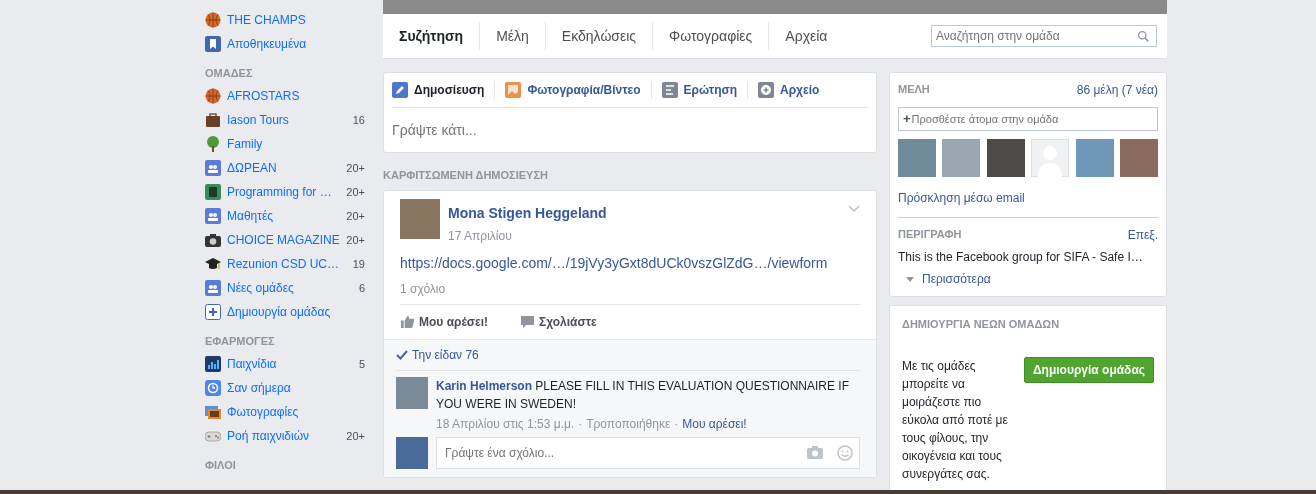  I want to click on pencil-icon, so click(400, 90).